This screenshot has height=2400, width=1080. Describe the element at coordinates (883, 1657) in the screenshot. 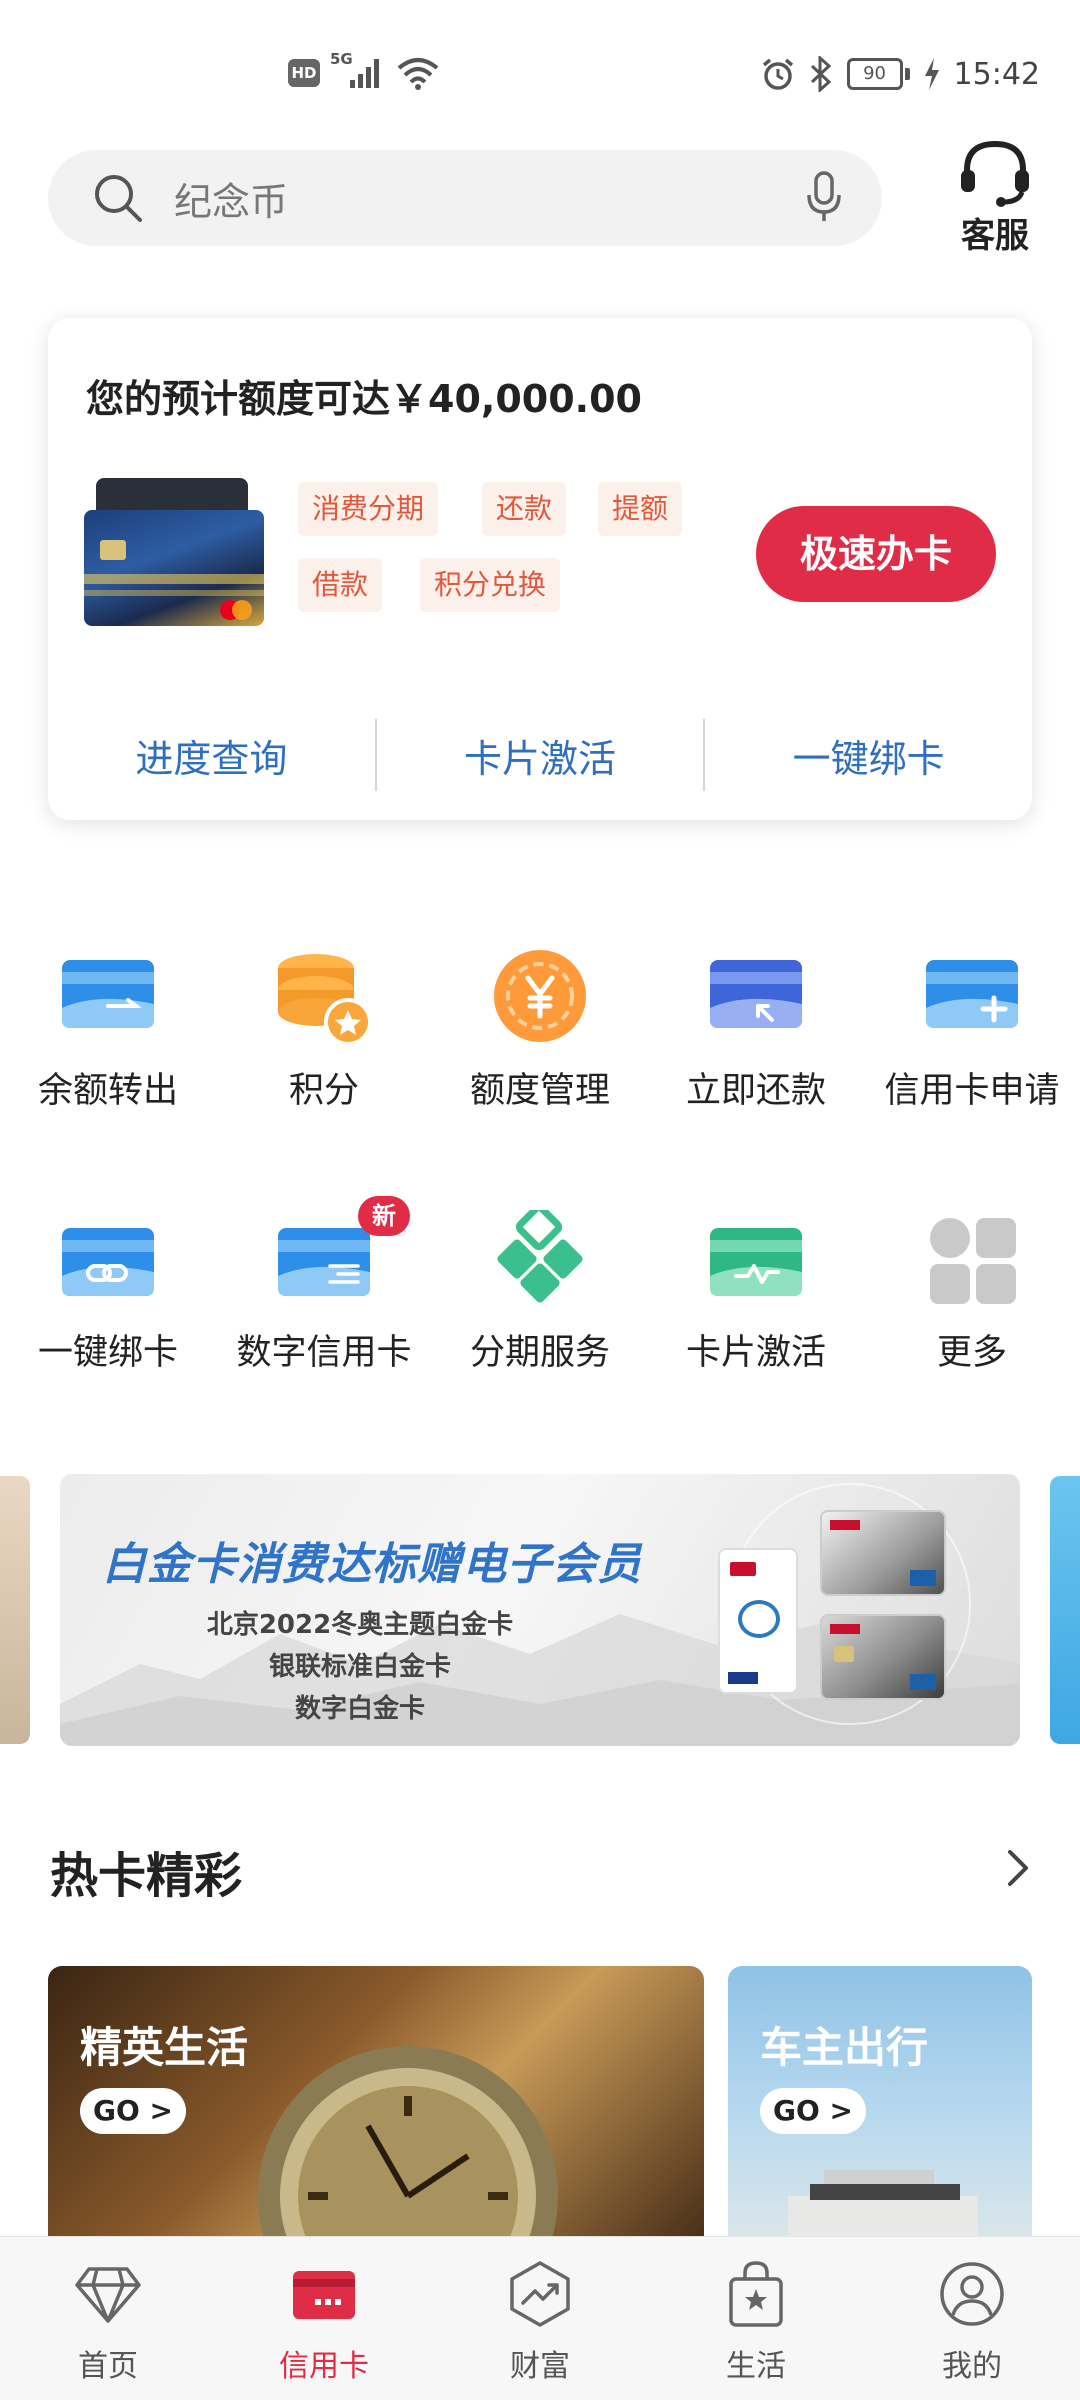

I see `digital-platinum-card-image` at that location.